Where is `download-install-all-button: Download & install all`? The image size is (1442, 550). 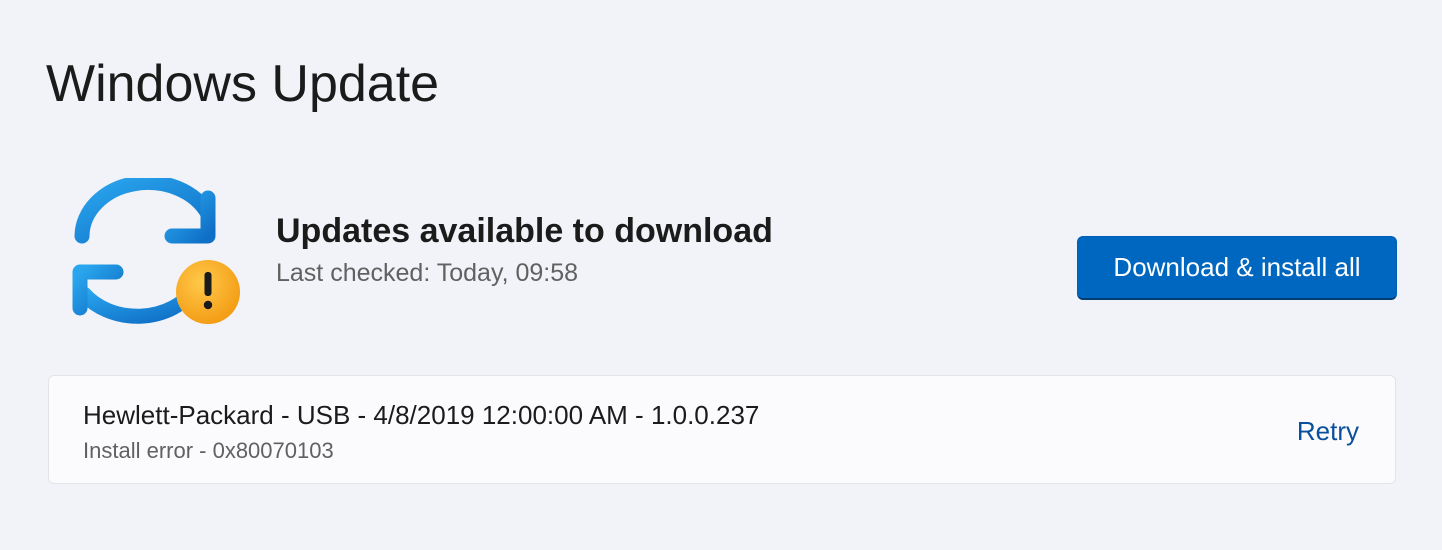
download-install-all-button: Download & install all is located at coordinates (1237, 268).